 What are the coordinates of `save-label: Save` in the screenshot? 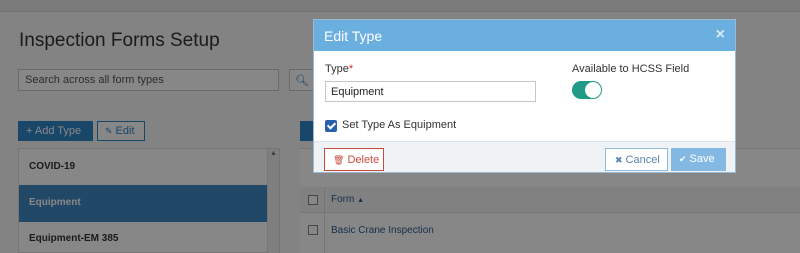 It's located at (702, 159).